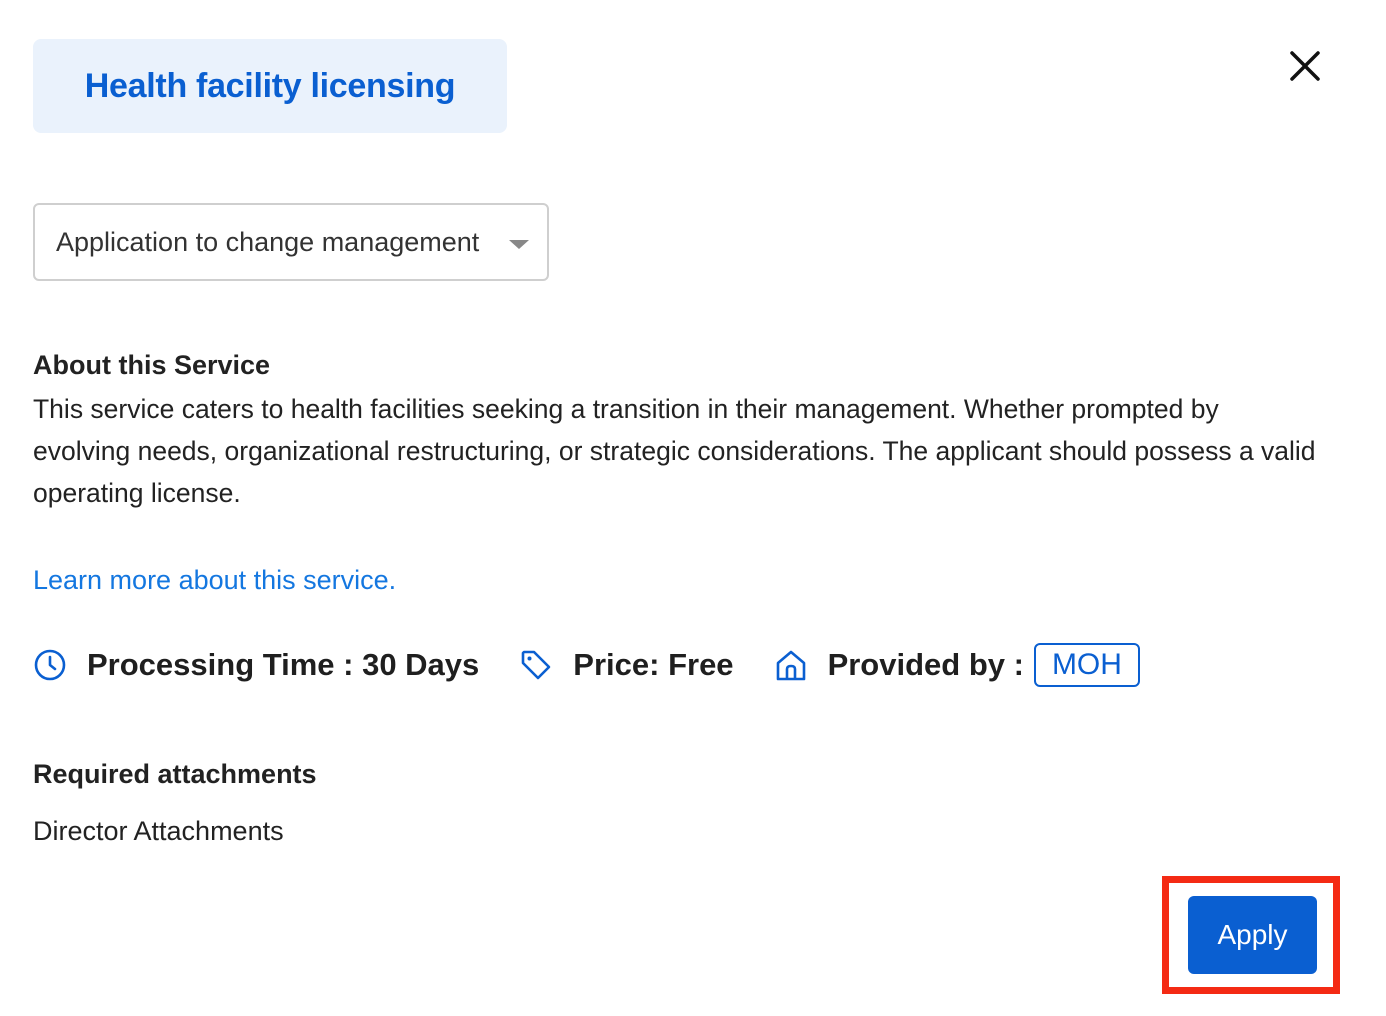 The image size is (1386, 1016). What do you see at coordinates (653, 664) in the screenshot?
I see `price-text: Price: Free` at bounding box center [653, 664].